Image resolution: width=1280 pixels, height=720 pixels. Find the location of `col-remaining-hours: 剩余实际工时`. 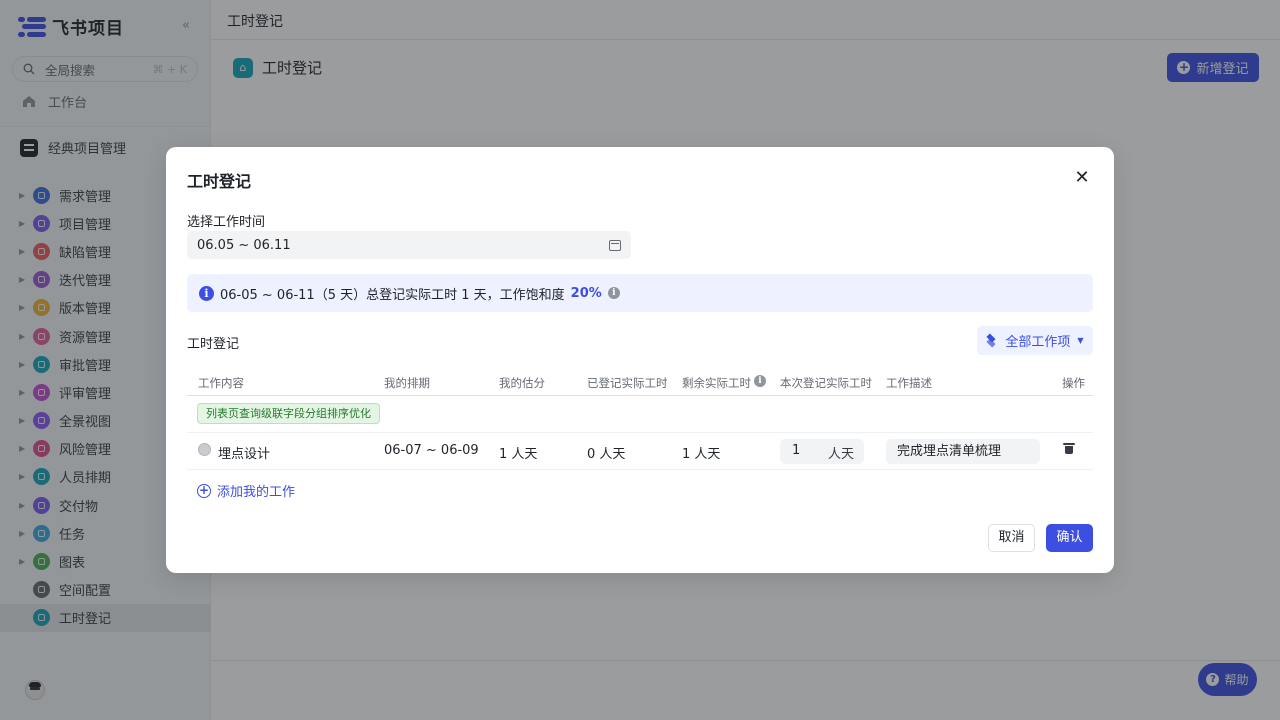

col-remaining-hours: 剩余实际工时 is located at coordinates (716, 383).